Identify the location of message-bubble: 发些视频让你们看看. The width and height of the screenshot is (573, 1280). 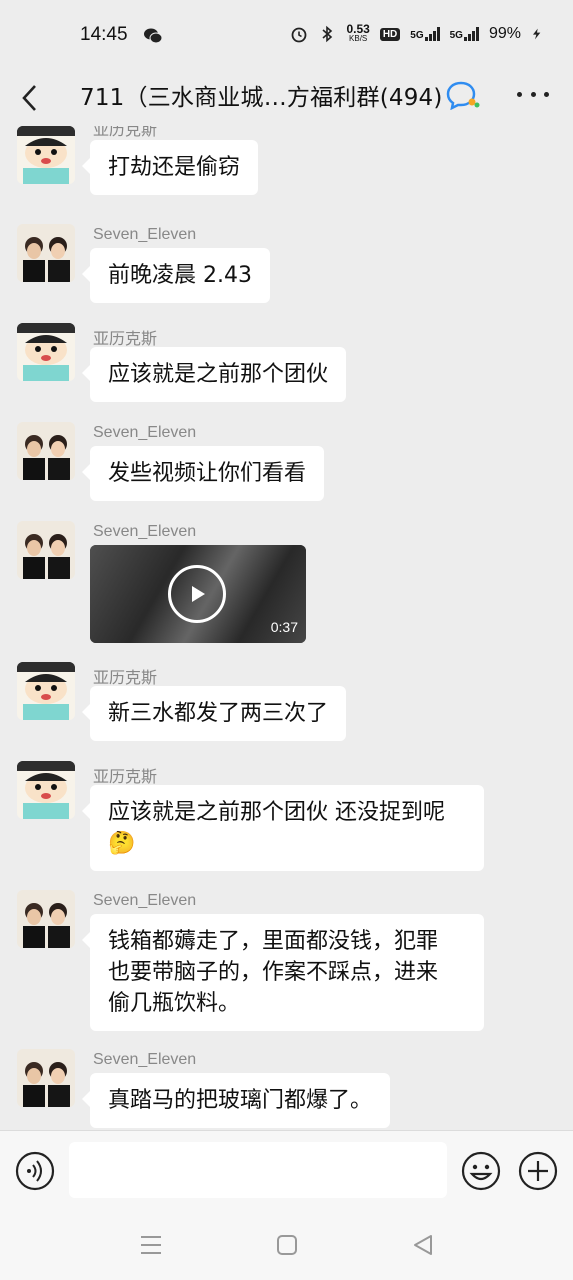
(203, 473).